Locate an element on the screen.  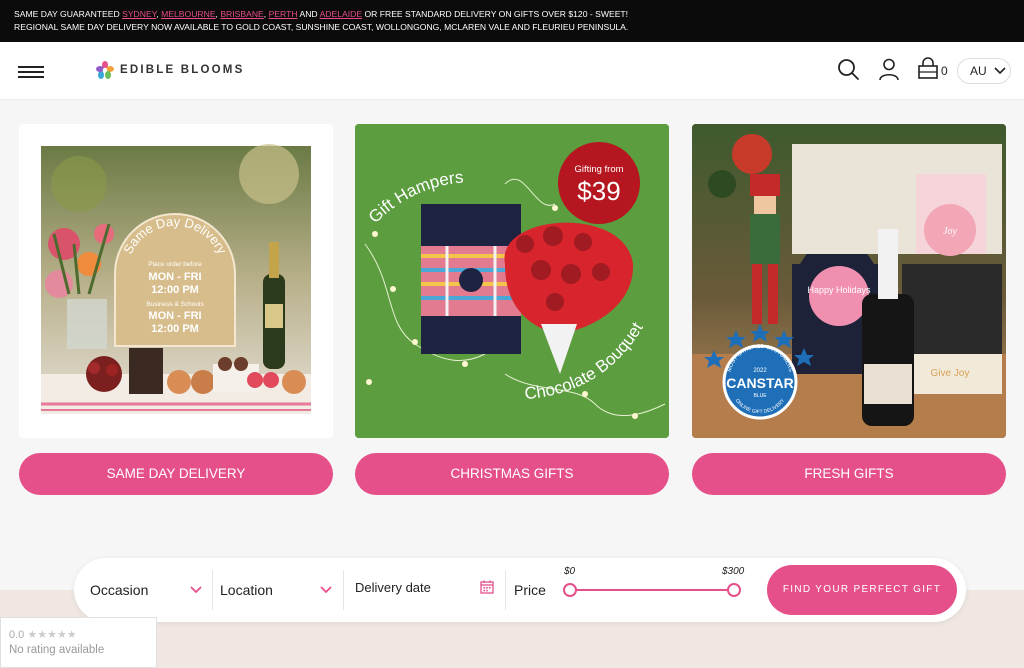
rating-text: No rating available is located at coordinates (57, 650).